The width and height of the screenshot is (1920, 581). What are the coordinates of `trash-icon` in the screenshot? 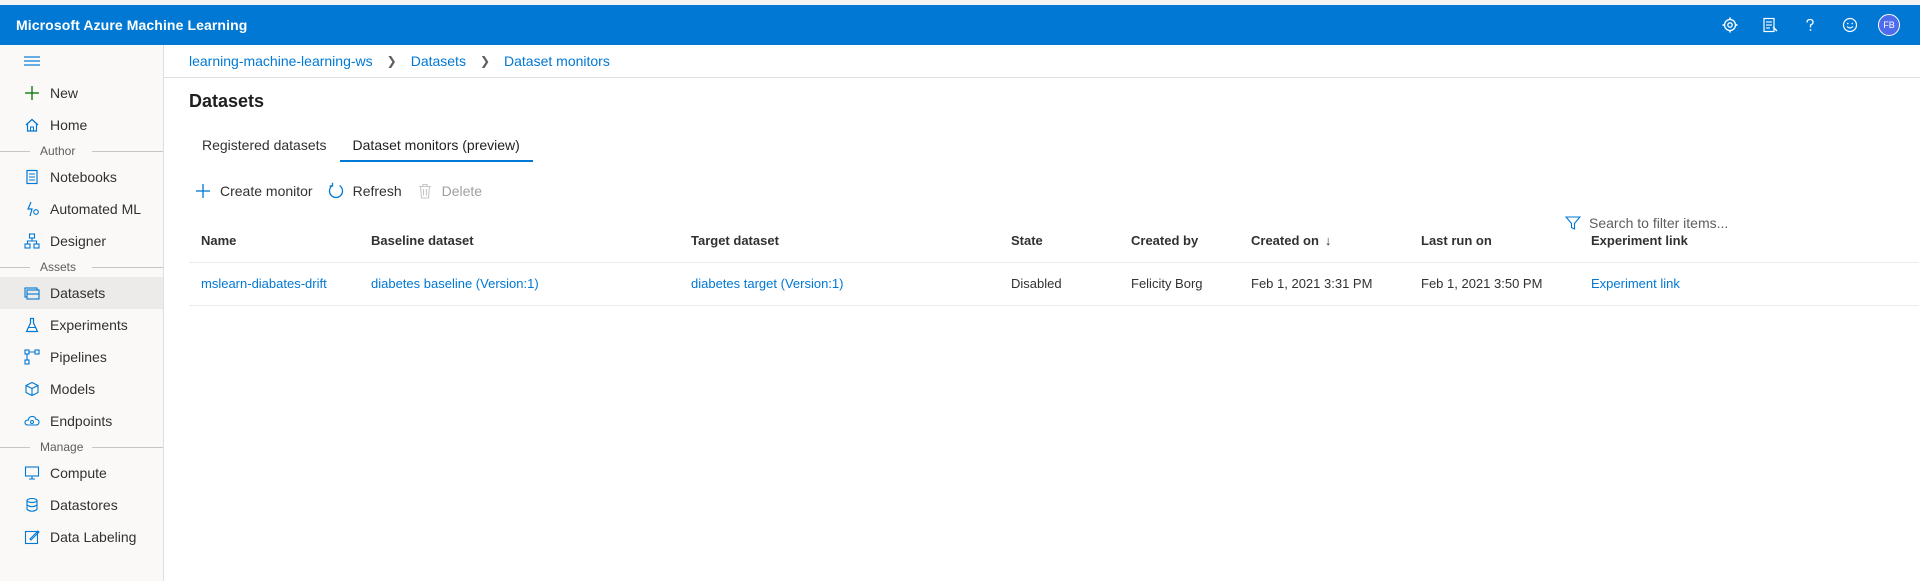 It's located at (425, 191).